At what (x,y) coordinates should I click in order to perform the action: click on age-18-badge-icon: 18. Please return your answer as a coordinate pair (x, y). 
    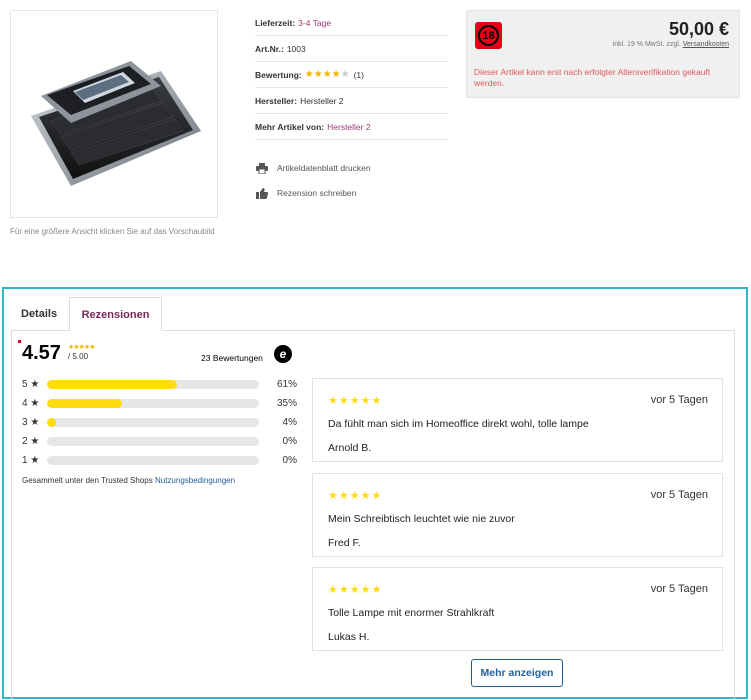
    Looking at the image, I should click on (488, 35).